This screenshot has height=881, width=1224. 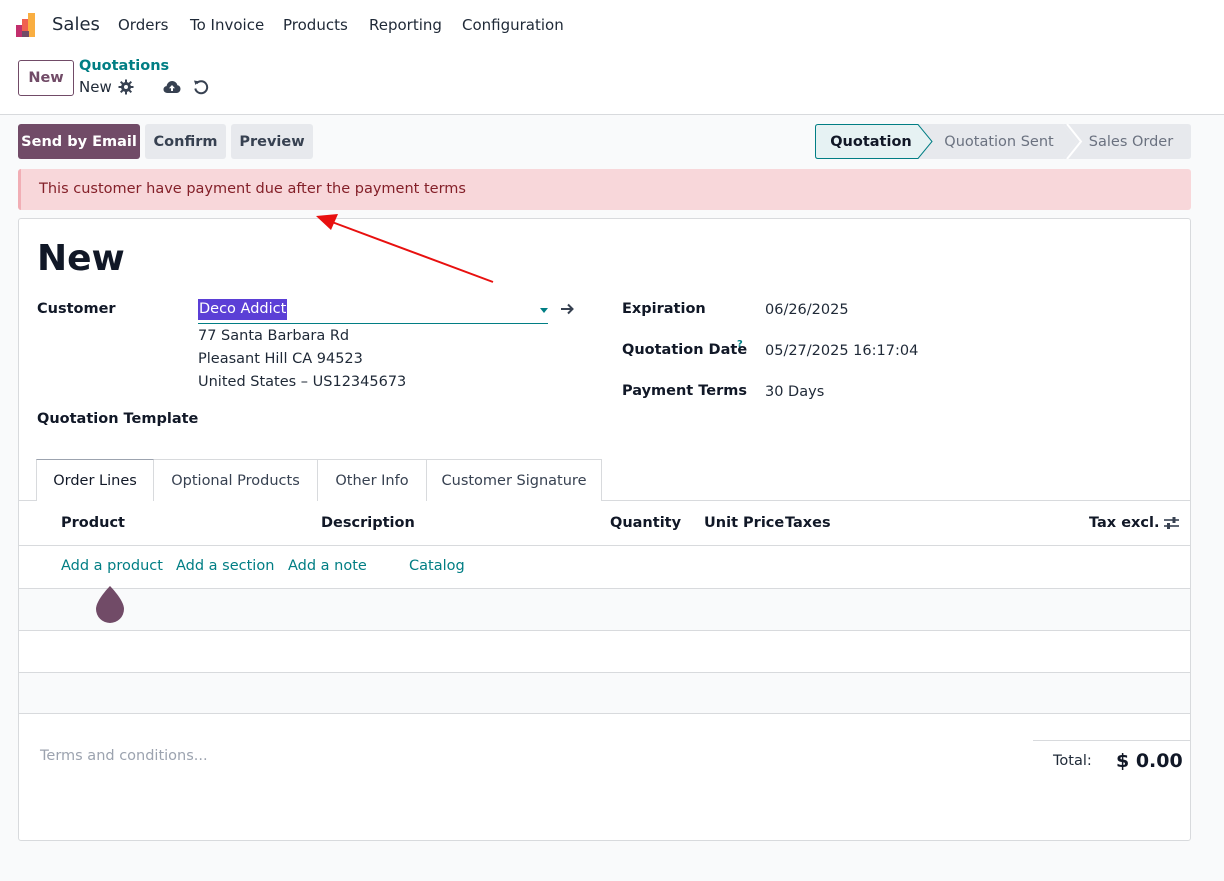 I want to click on table-header-divider, so click(x=604, y=545).